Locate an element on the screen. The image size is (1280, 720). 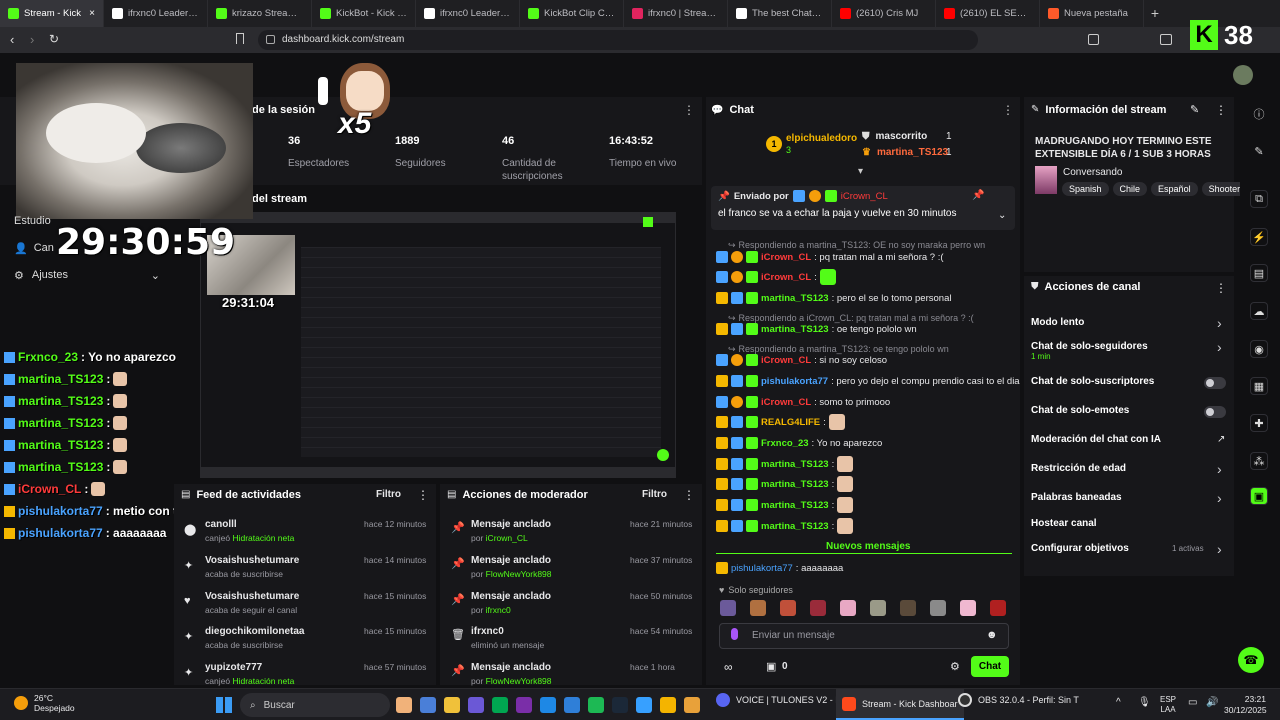
chat-icon: ☁ is located at coordinates (1259, 311).